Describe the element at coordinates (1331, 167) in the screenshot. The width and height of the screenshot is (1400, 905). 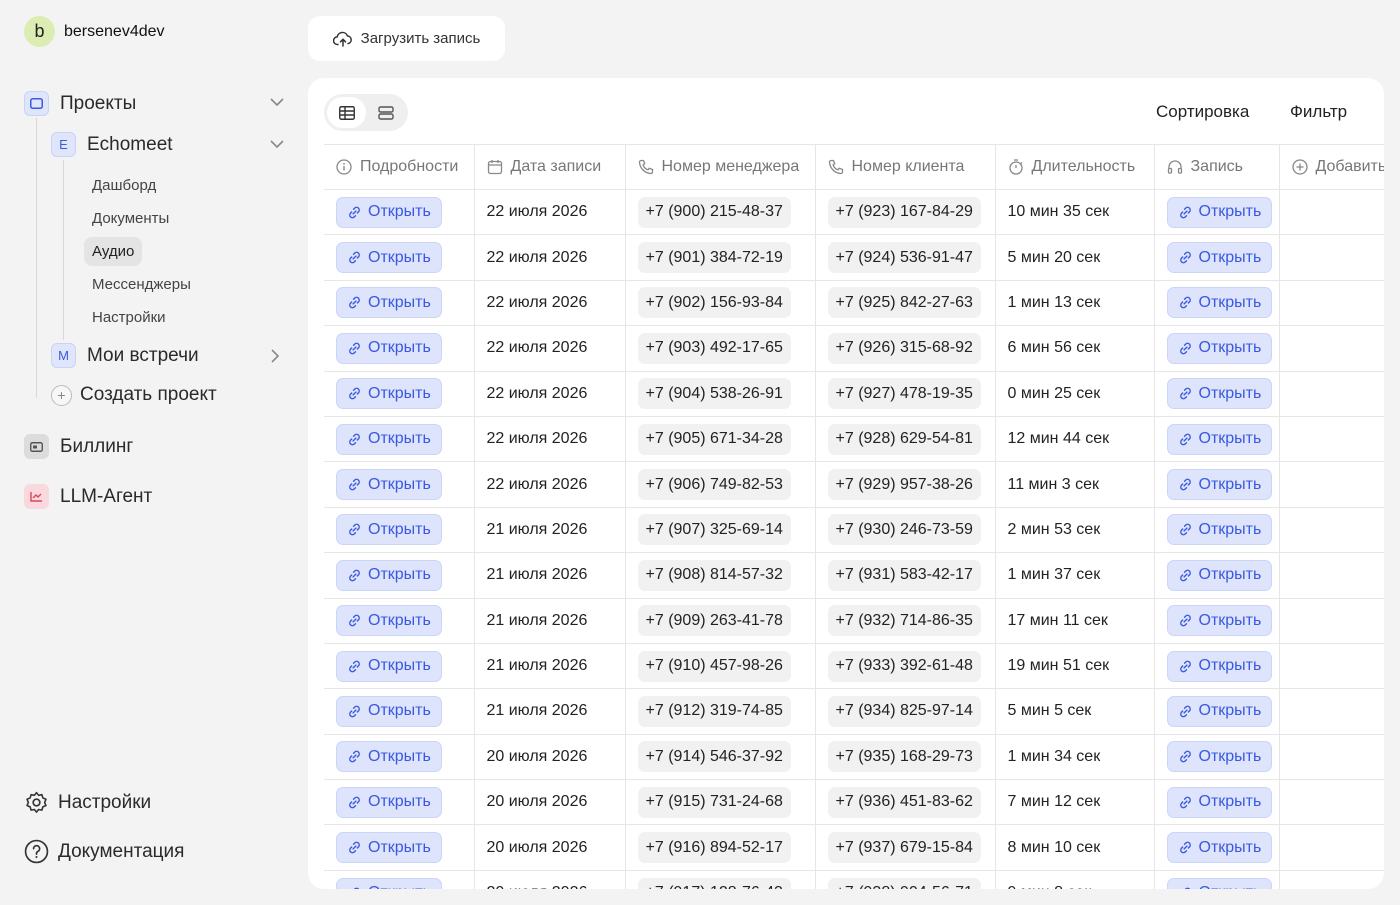
I see `column-header-add: Добавить` at that location.